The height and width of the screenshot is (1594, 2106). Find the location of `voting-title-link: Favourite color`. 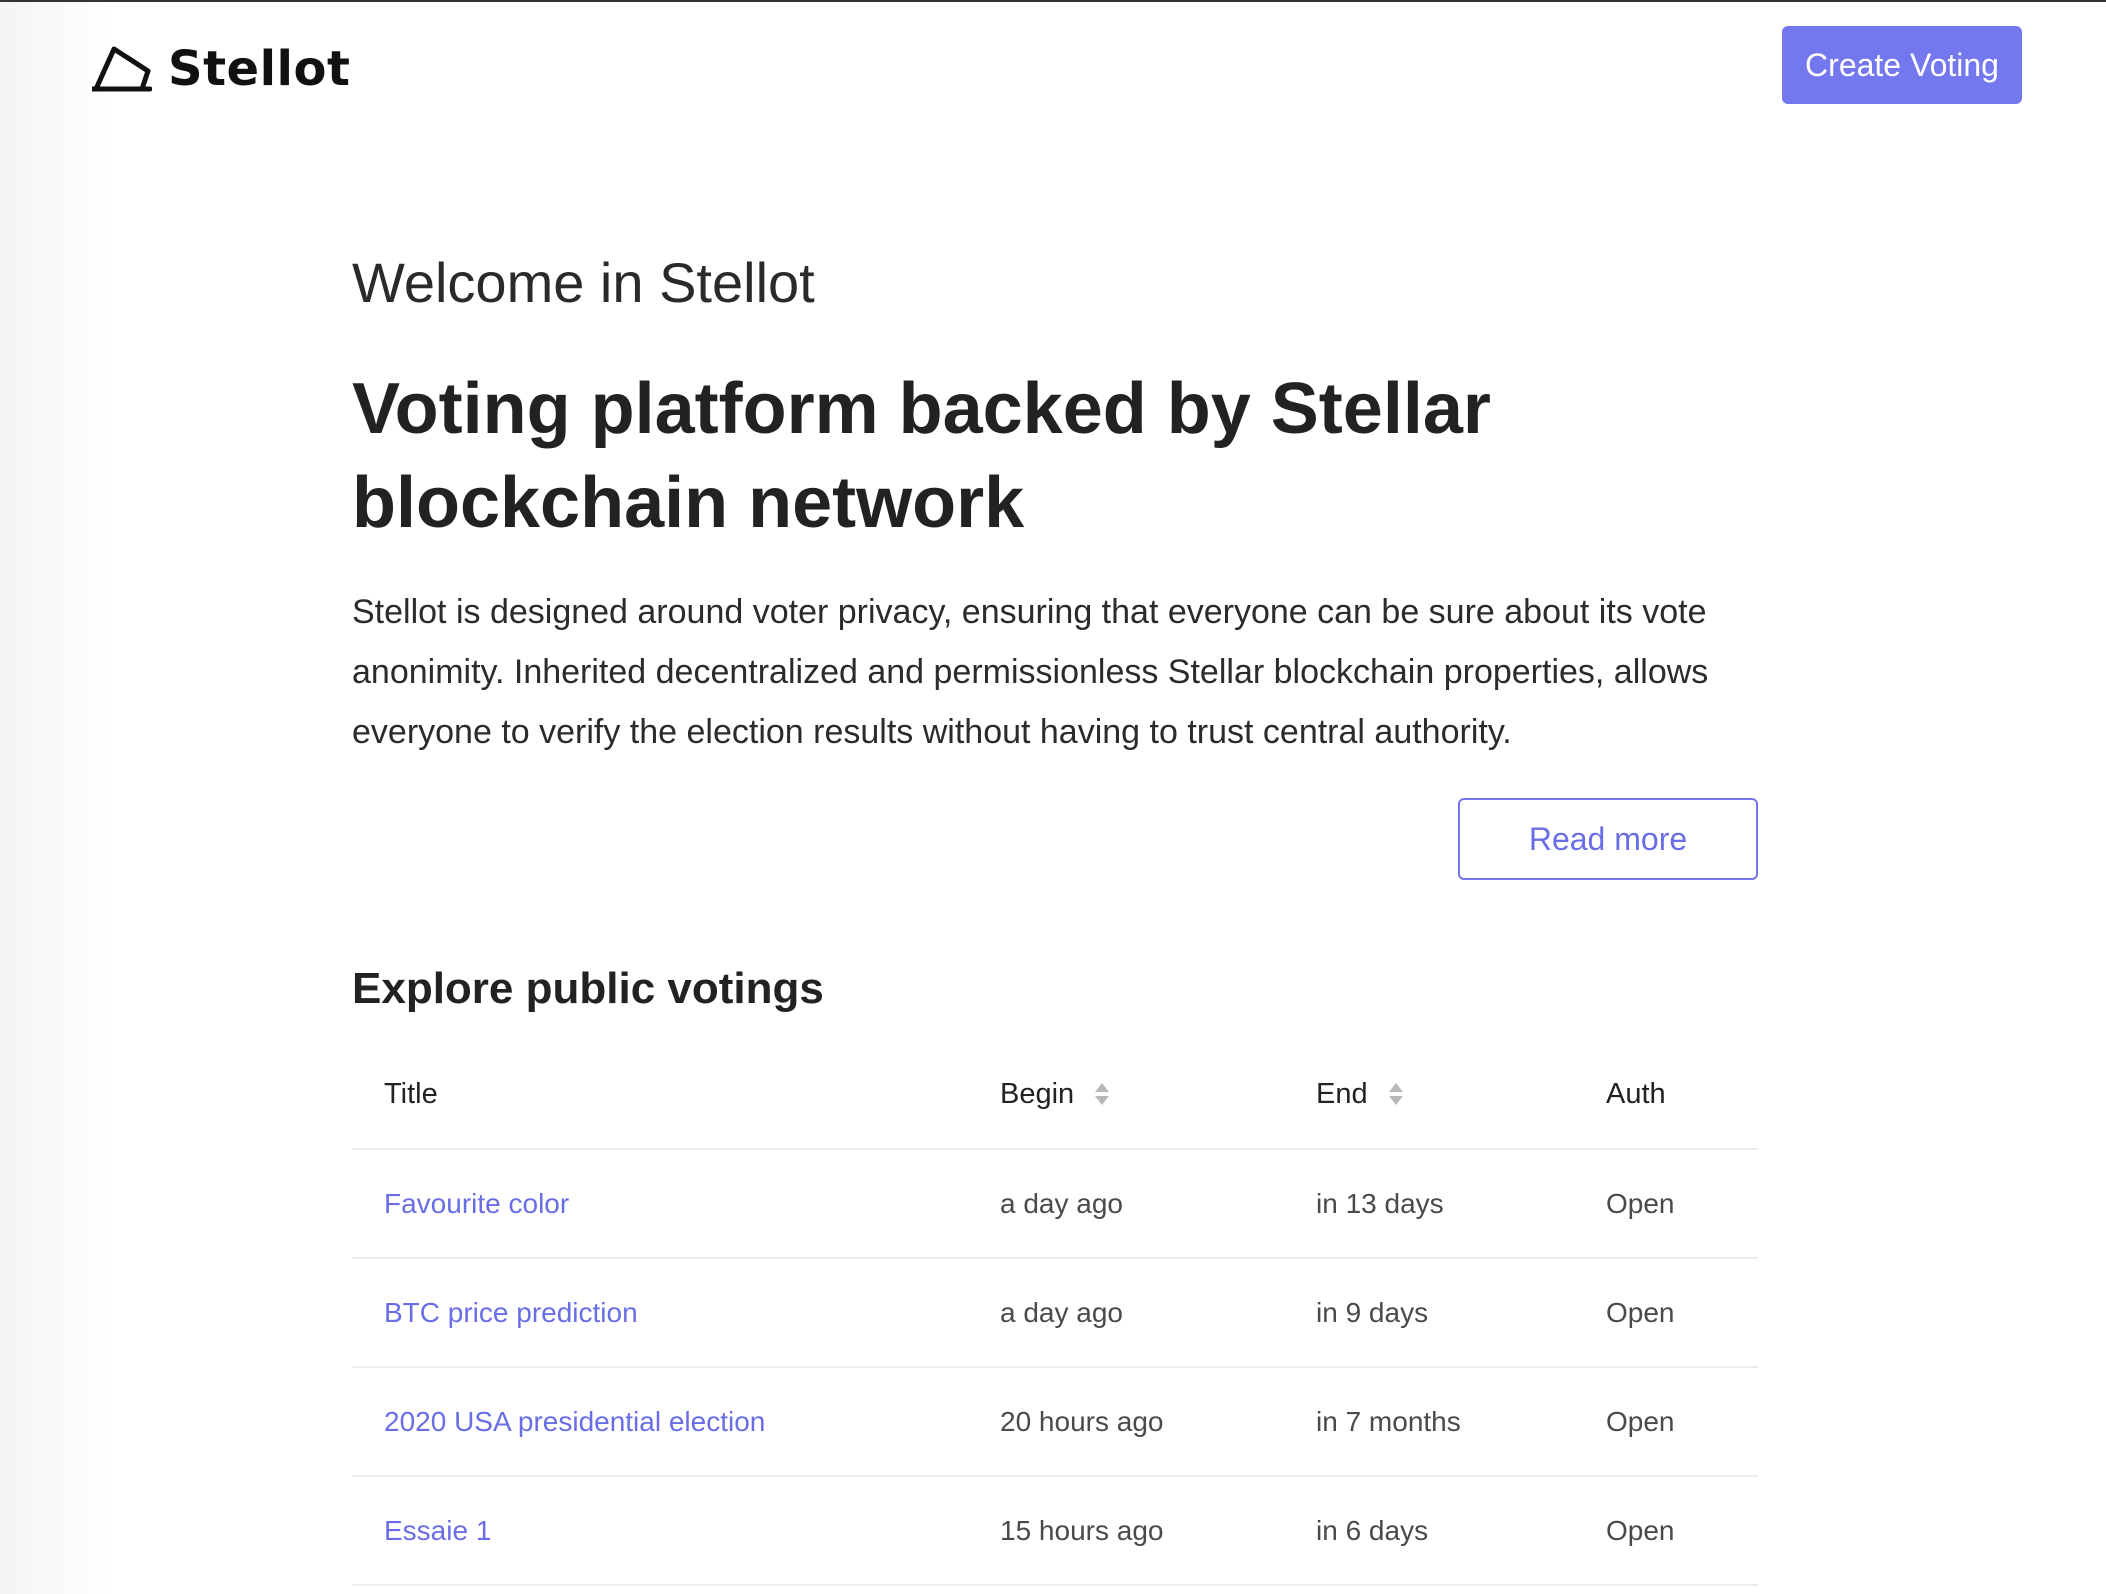

voting-title-link: Favourite color is located at coordinates (476, 1203).